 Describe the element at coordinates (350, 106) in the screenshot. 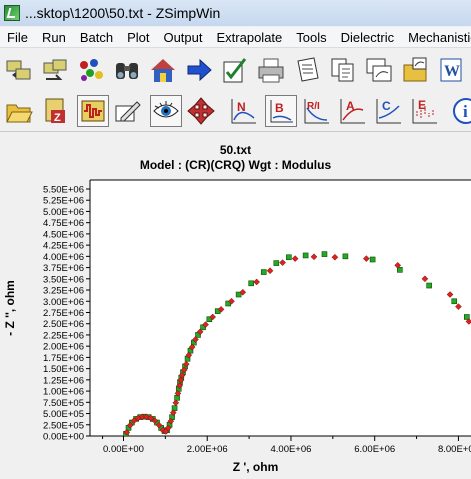

I see `svg-text: A` at that location.